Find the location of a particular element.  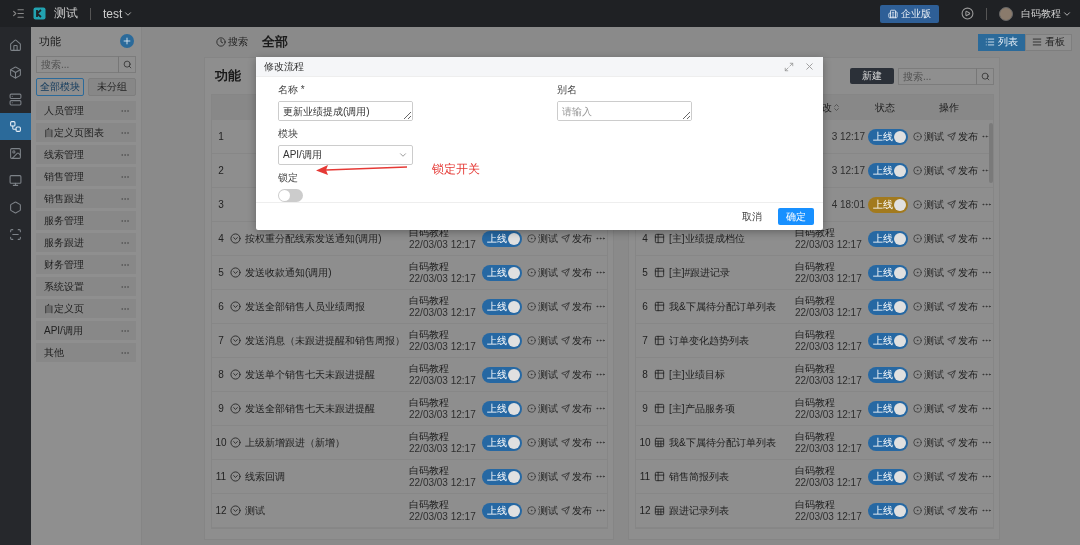

lock-switch is located at coordinates (290, 196).